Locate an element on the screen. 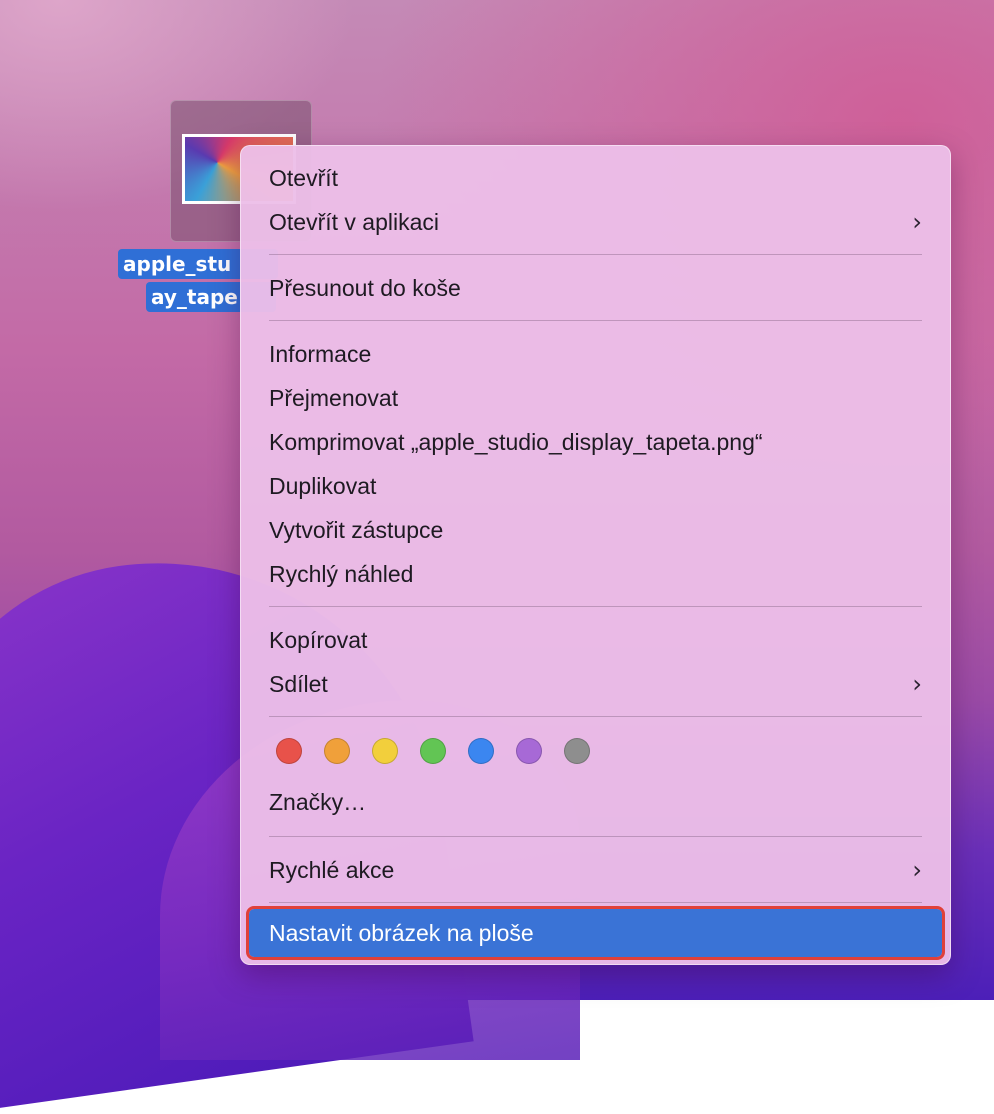 This screenshot has width=994, height=1114. menu-item-label: Přejmenovat is located at coordinates (334, 398).